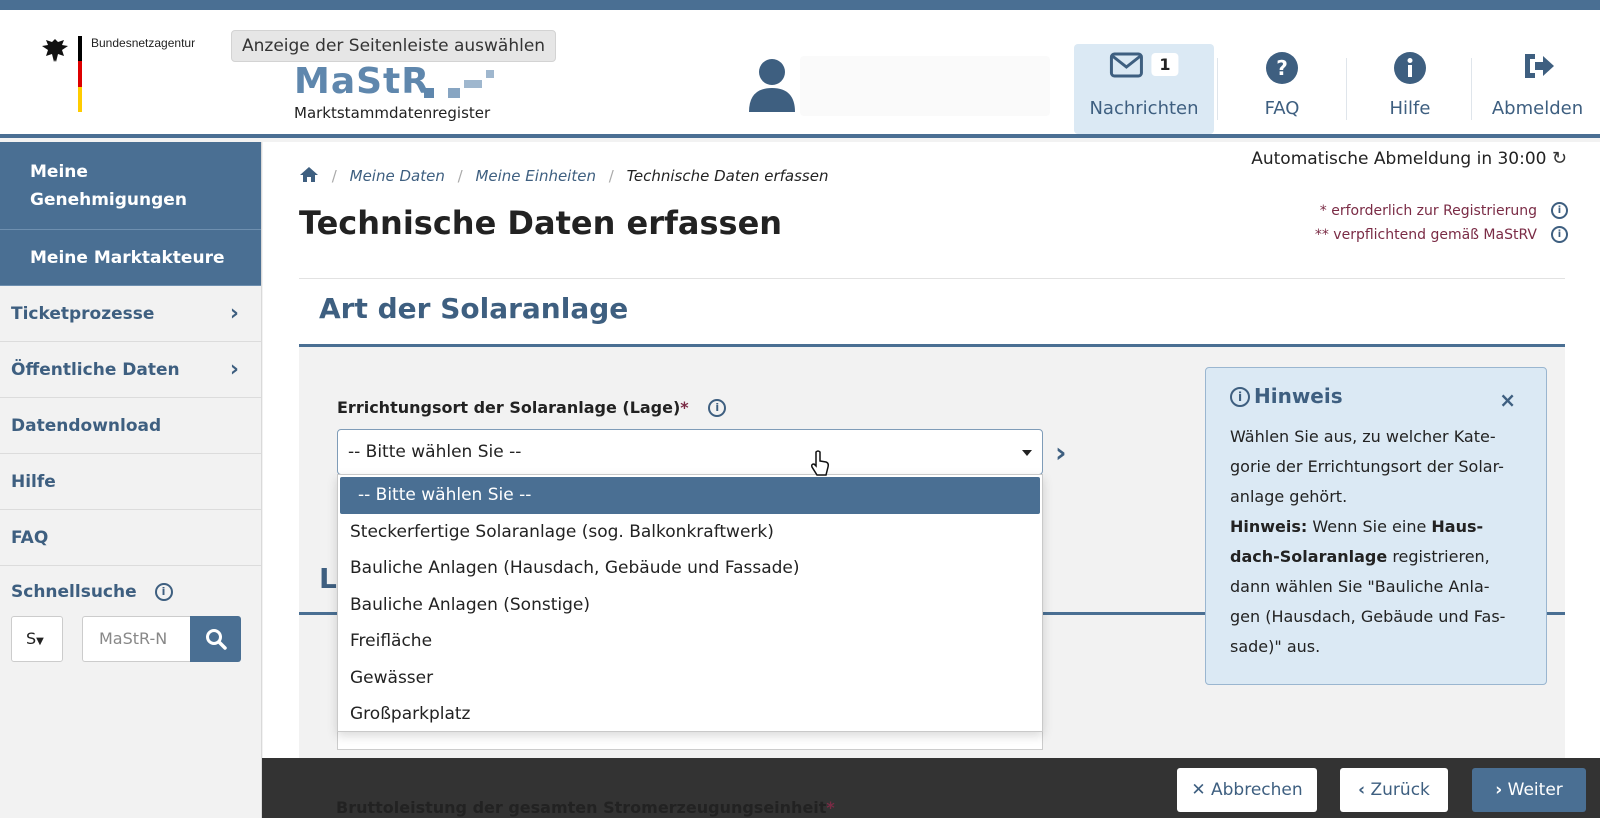  Describe the element at coordinates (1559, 158) in the screenshot. I see `refresh-icon: ↻` at that location.